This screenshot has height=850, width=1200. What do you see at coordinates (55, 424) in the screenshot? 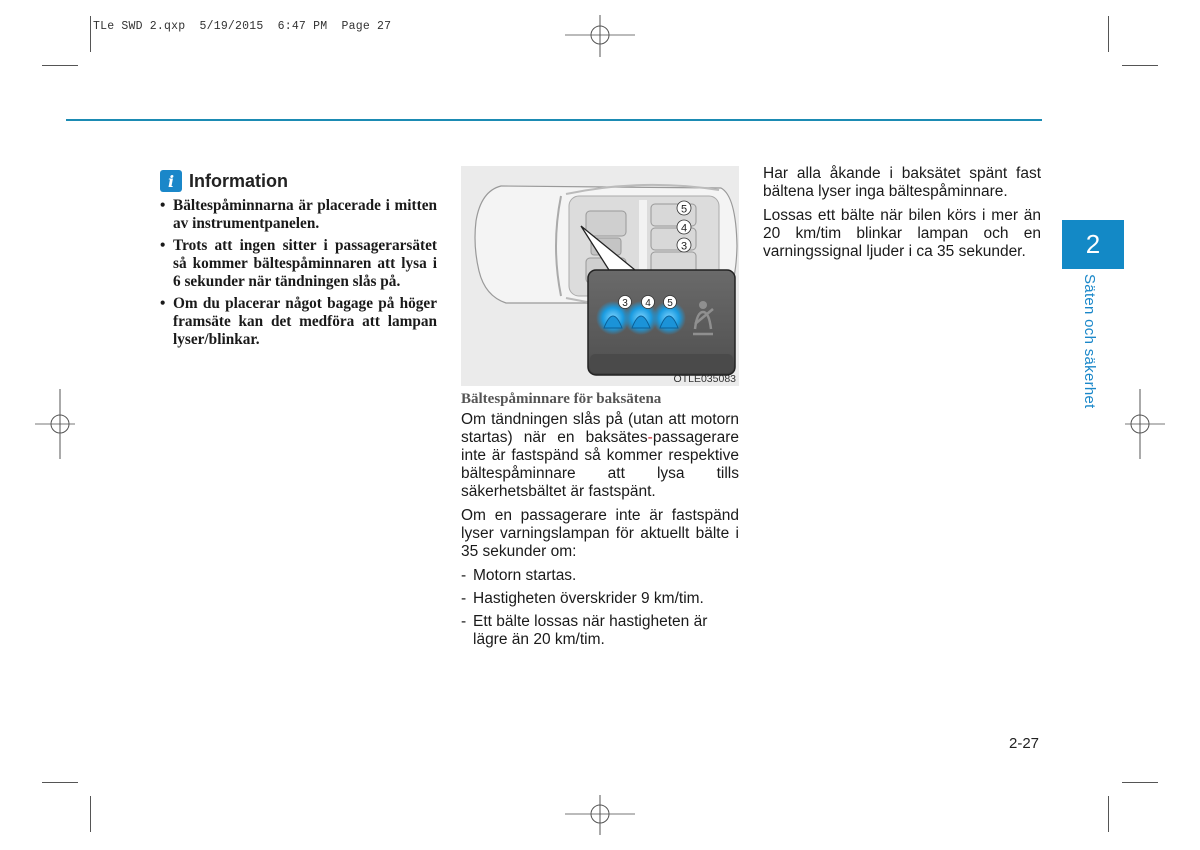
I see `registration-mark-left` at bounding box center [55, 424].